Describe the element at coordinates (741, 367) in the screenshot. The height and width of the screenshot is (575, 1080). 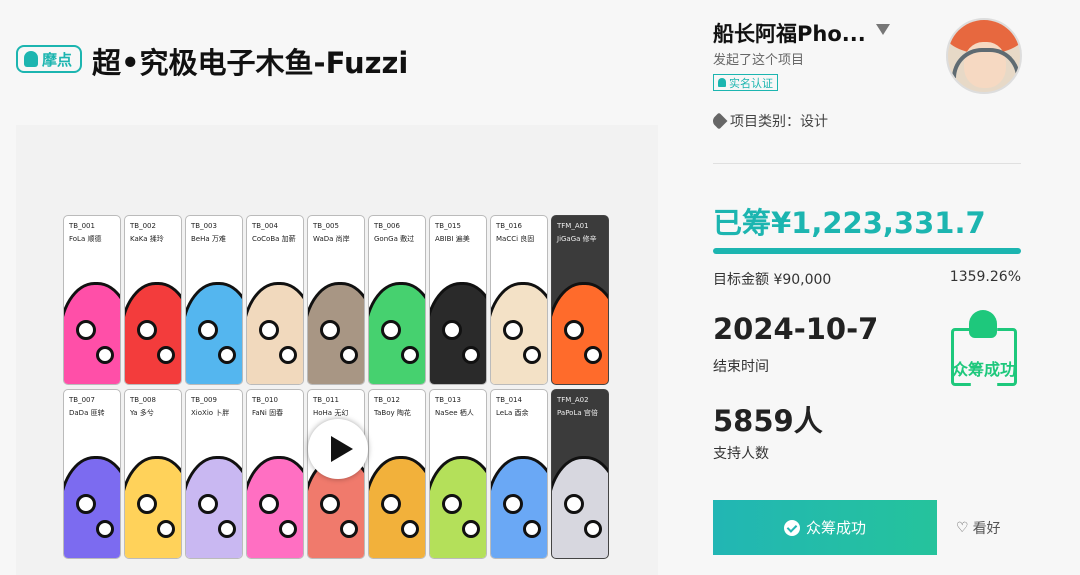
I see `end-date-label: 结束时间` at that location.